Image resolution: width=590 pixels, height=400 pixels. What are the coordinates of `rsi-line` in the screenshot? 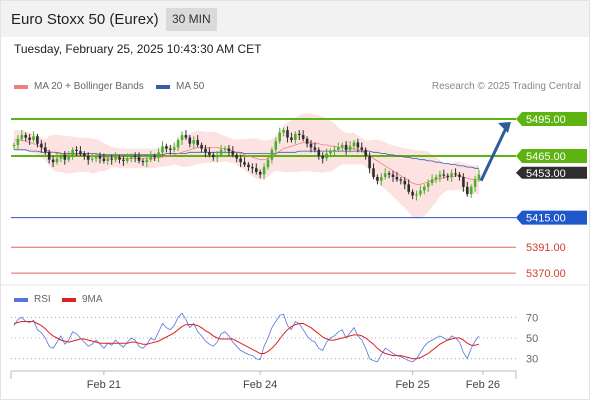 It's located at (246, 337).